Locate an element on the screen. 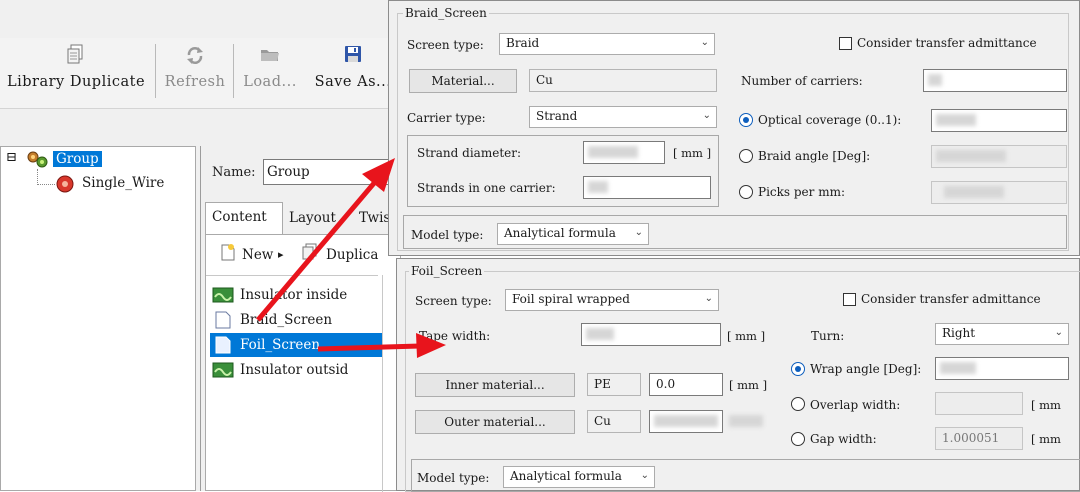 This screenshot has height=492, width=1080. annotation-arrows is located at coordinates (351, 258).